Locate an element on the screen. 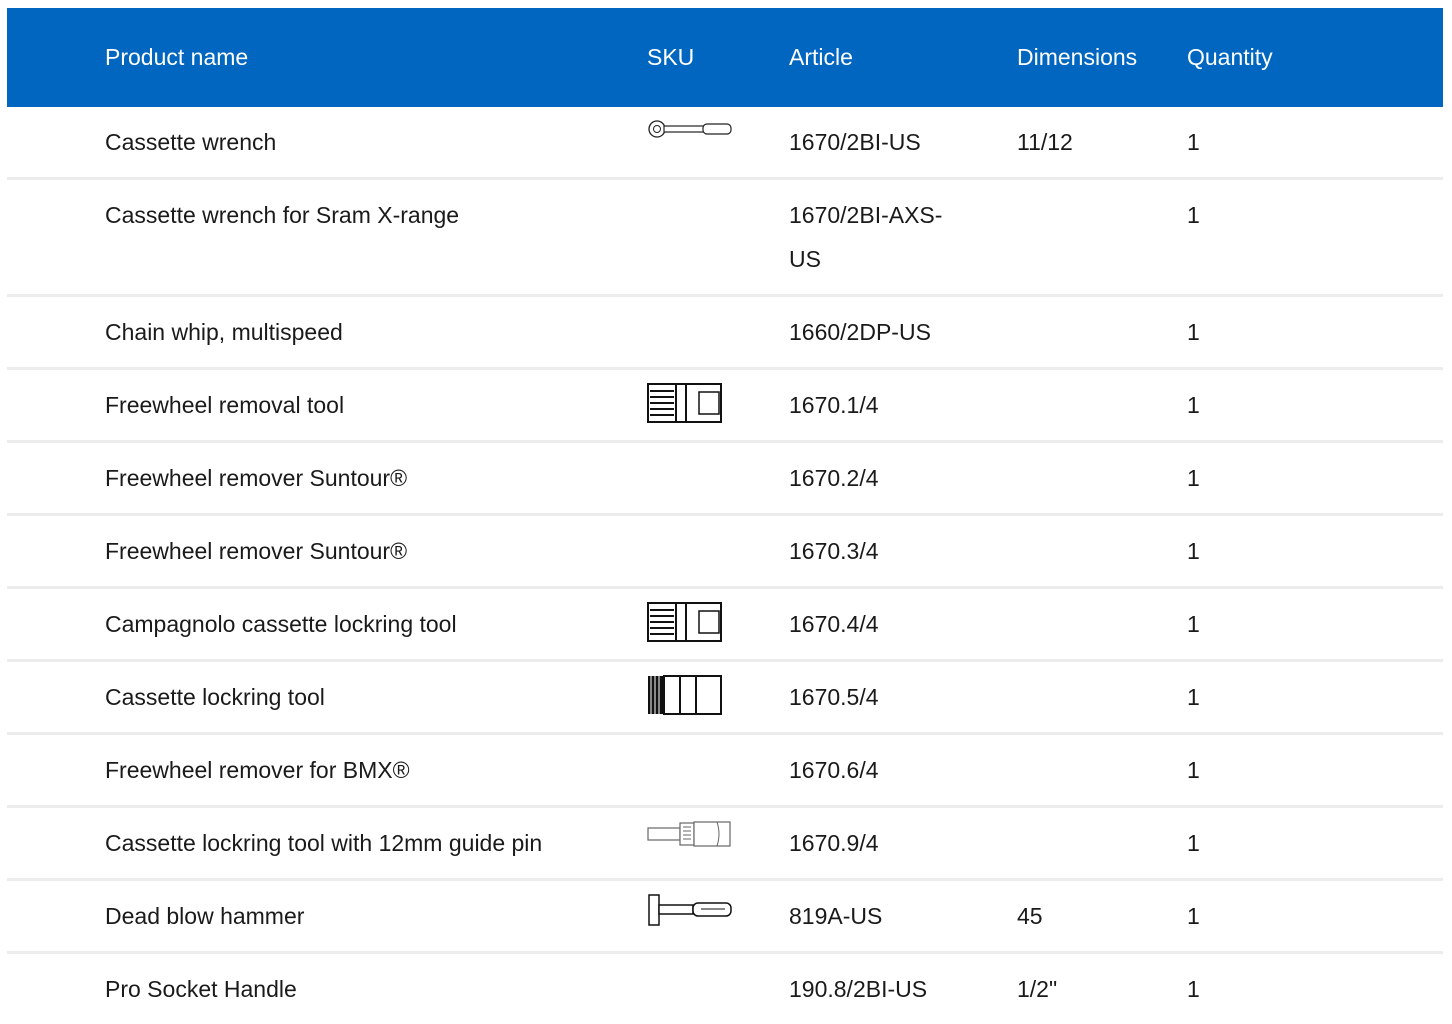 The height and width of the screenshot is (1024, 1452). article-value: 190.8/2BI-US is located at coordinates (858, 989).